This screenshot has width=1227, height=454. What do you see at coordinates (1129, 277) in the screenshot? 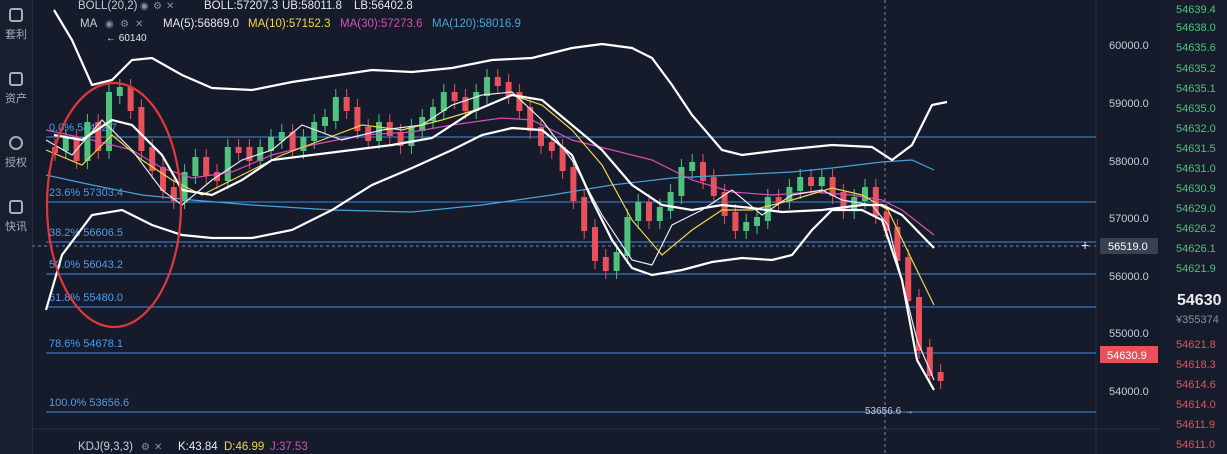
I see `svg-text: 56000.0` at bounding box center [1129, 277].